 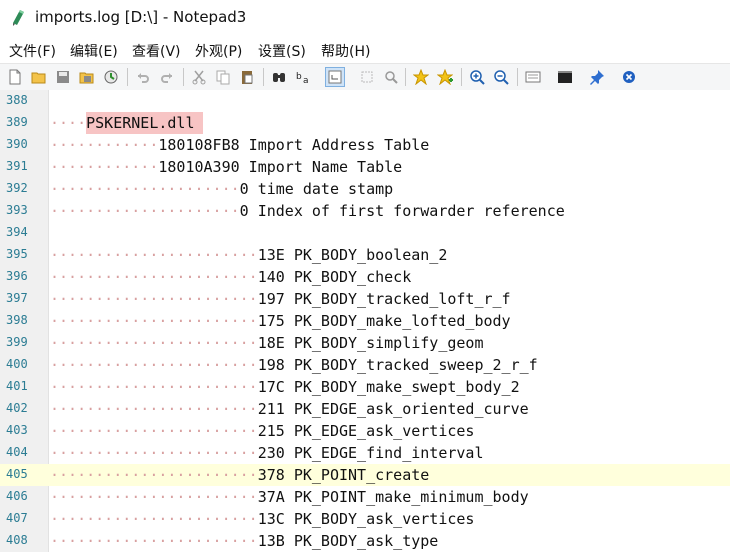 I want to click on menu-file: 文件(F), so click(x=32, y=51).